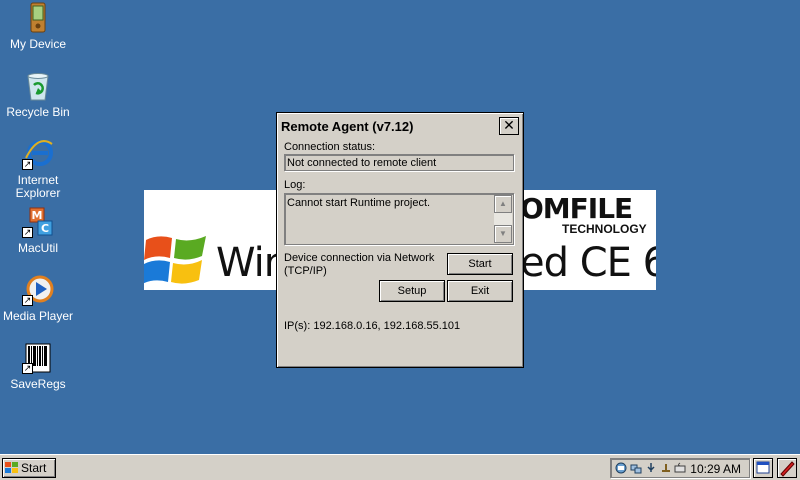  I want to click on clock: 10:29 AM, so click(715, 469).